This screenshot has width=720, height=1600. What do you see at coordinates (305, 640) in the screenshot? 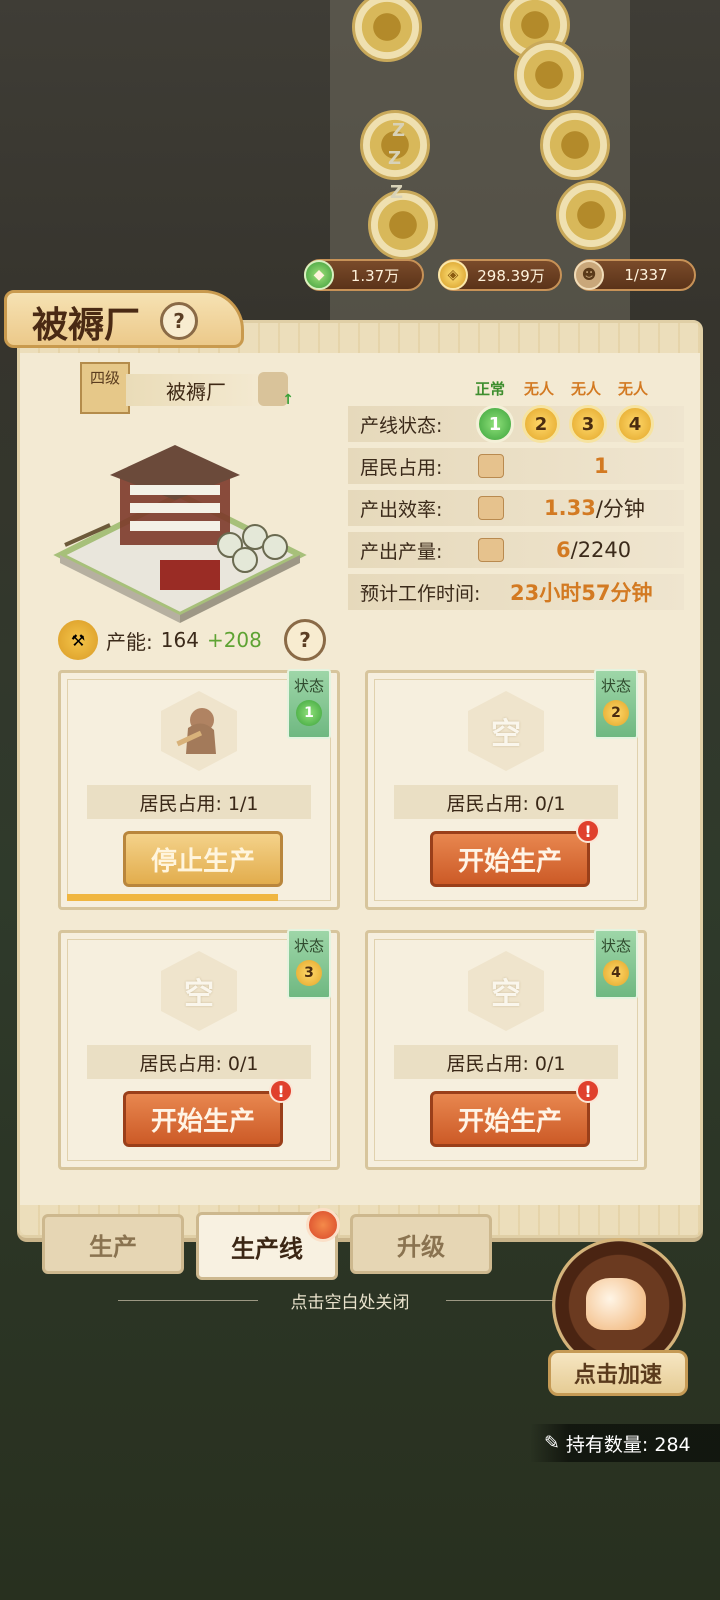
I see `capacity-help-button: ?` at bounding box center [305, 640].